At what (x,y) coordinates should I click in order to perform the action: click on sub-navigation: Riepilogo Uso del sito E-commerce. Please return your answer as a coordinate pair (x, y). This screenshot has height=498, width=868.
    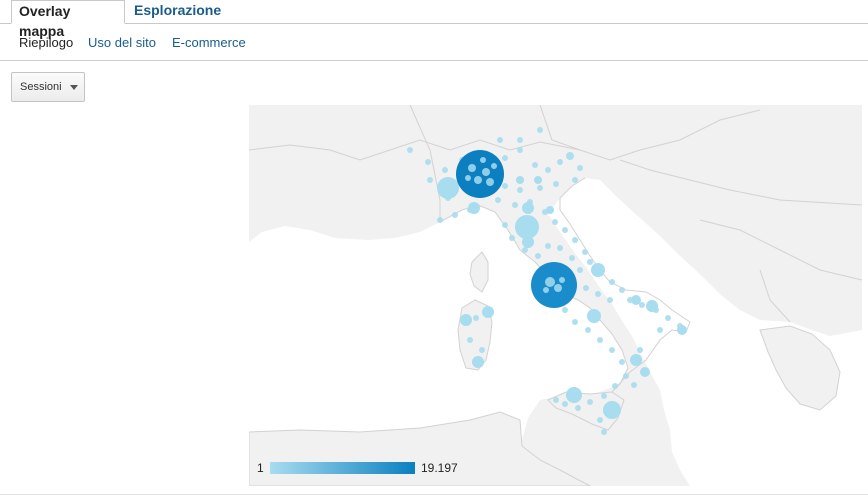
    Looking at the image, I should click on (434, 42).